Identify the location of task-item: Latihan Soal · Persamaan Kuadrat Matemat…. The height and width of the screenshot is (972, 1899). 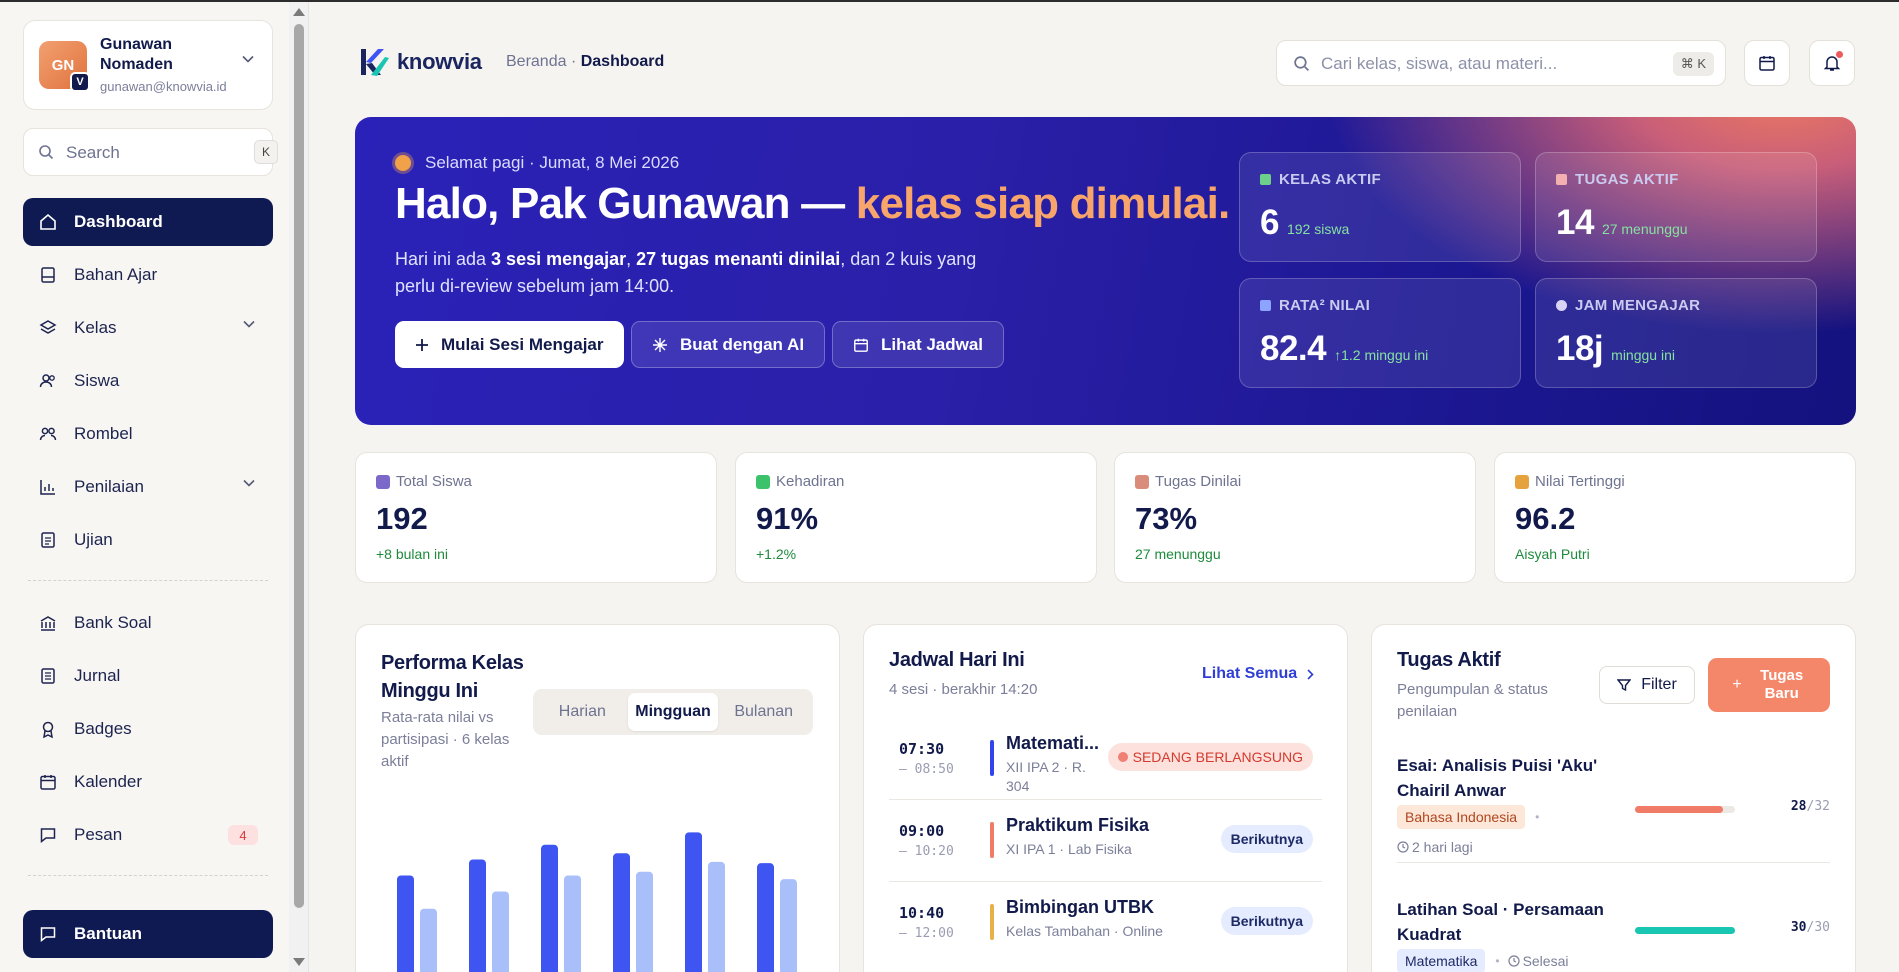
(1613, 934).